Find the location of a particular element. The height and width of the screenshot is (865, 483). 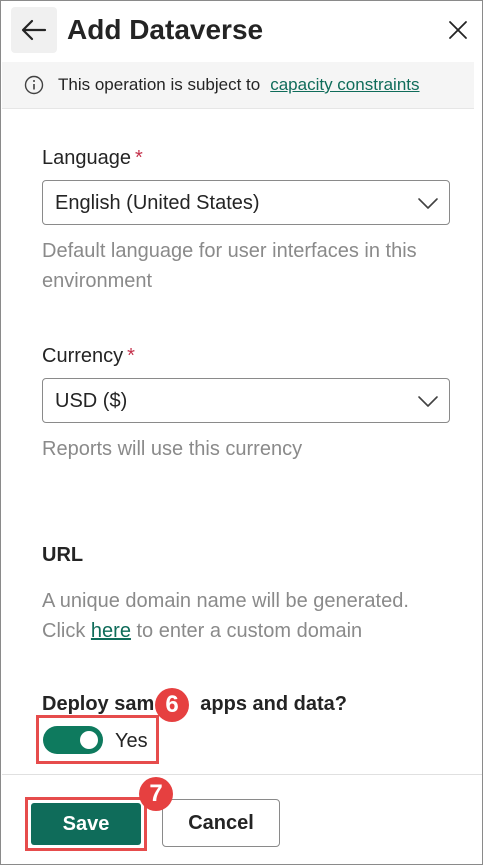

language-label: Language * is located at coordinates (92, 158).